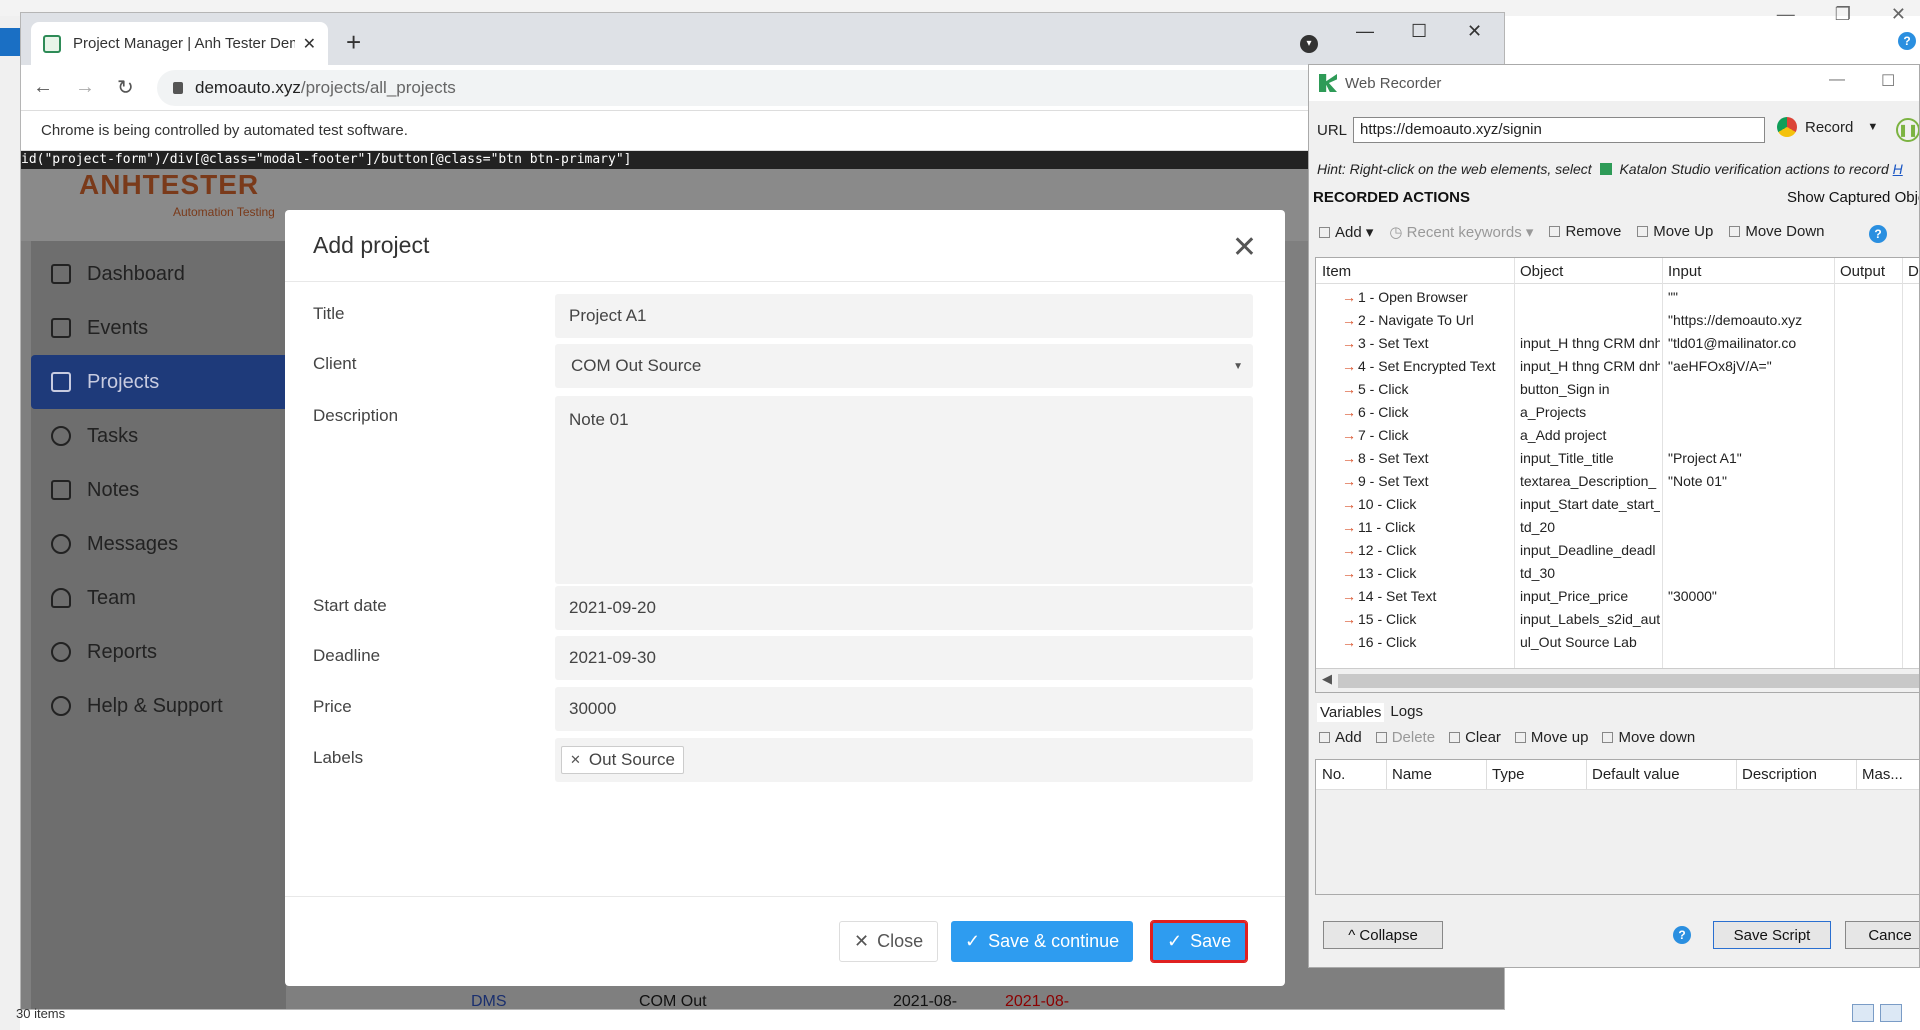 Image resolution: width=1920 pixels, height=1030 pixels. Describe the element at coordinates (889, 941) in the screenshot. I see `close-button: ✕ Close` at that location.